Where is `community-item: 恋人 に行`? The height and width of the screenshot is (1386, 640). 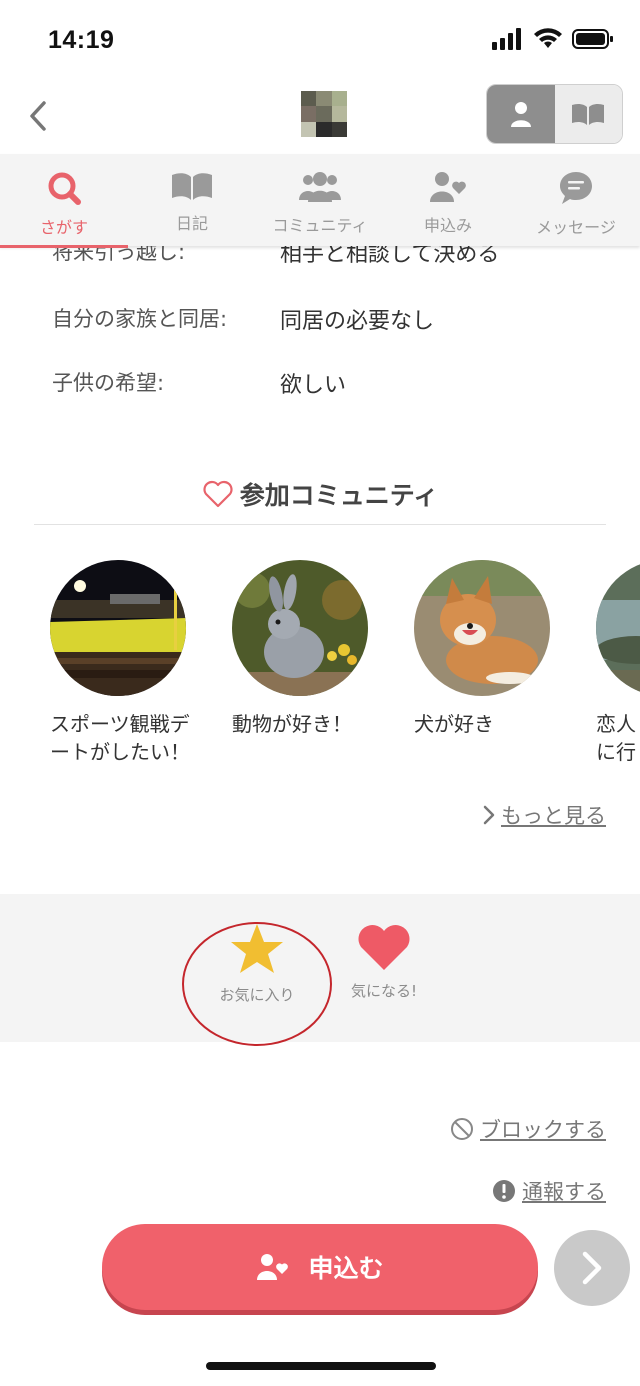
community-item: 恋人 に行 is located at coordinates (618, 663).